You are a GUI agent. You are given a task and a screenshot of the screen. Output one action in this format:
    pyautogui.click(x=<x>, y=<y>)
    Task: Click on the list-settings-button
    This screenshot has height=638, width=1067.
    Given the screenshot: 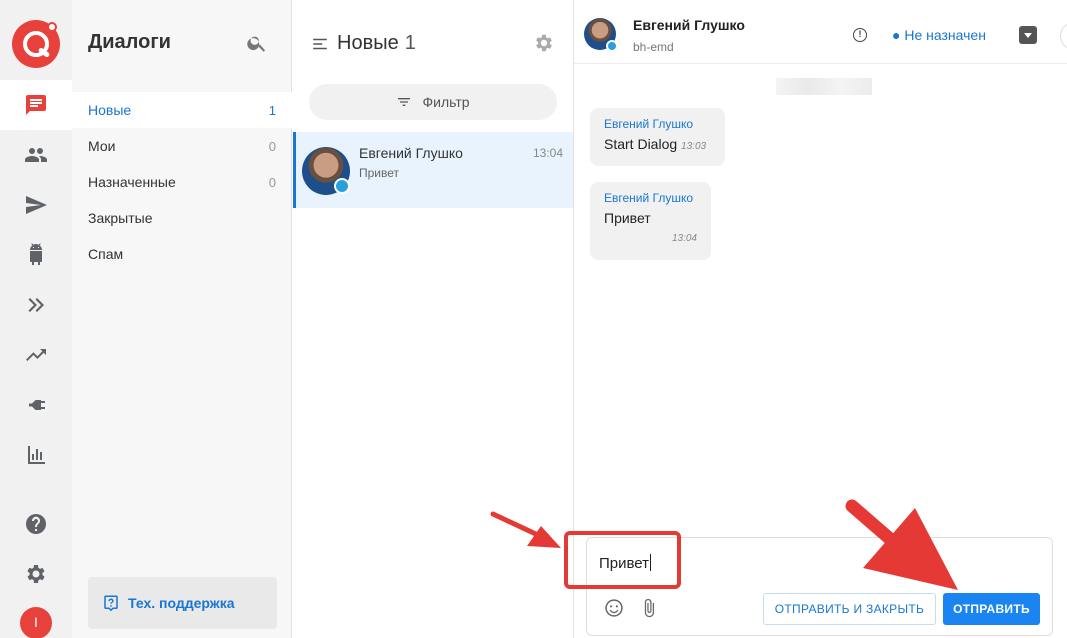 What is the action you would take?
    pyautogui.click(x=544, y=45)
    